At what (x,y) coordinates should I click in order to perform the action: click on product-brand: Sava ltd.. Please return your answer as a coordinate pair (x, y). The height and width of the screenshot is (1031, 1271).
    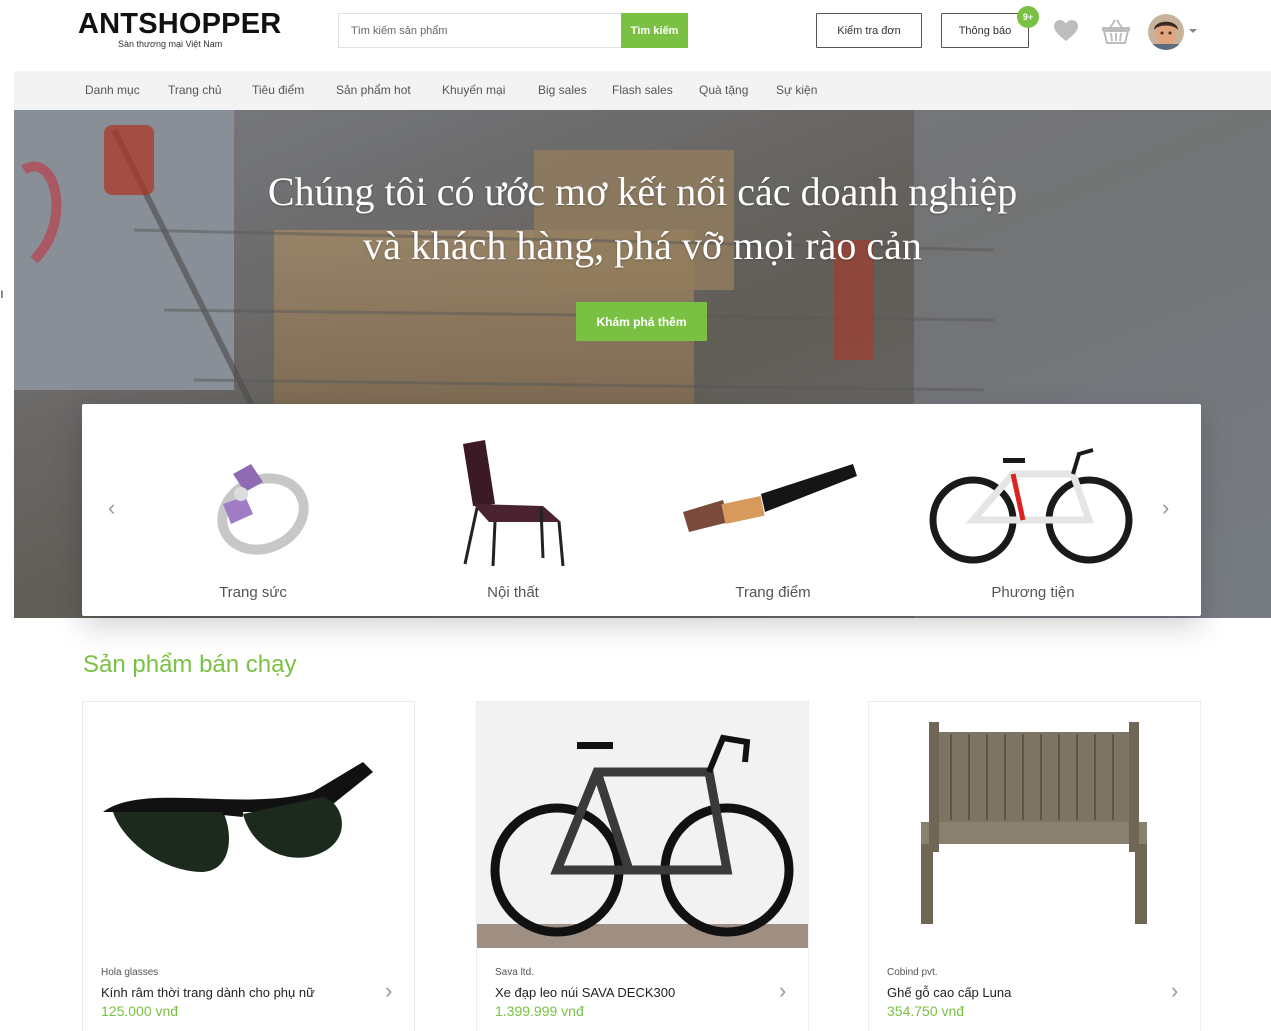
    Looking at the image, I should click on (514, 972).